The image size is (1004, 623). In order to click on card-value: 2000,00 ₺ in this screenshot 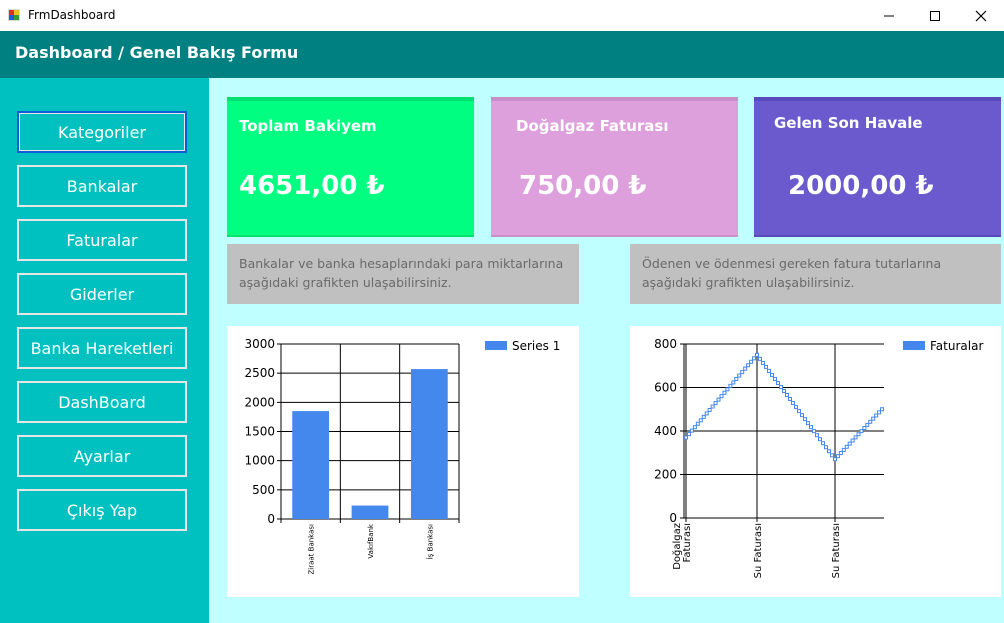, I will do `click(861, 186)`.